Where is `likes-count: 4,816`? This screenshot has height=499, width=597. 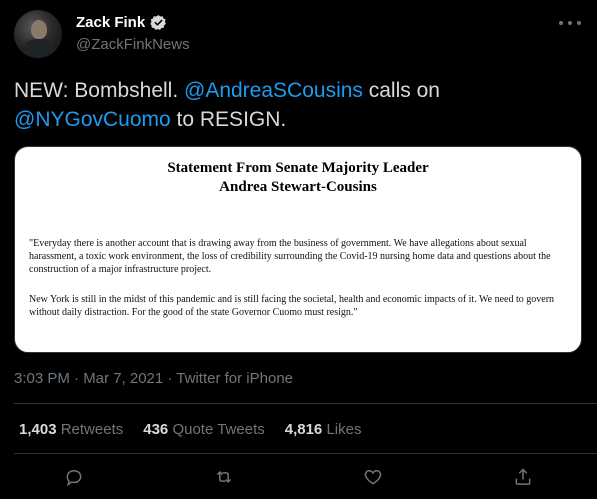 likes-count: 4,816 is located at coordinates (303, 429).